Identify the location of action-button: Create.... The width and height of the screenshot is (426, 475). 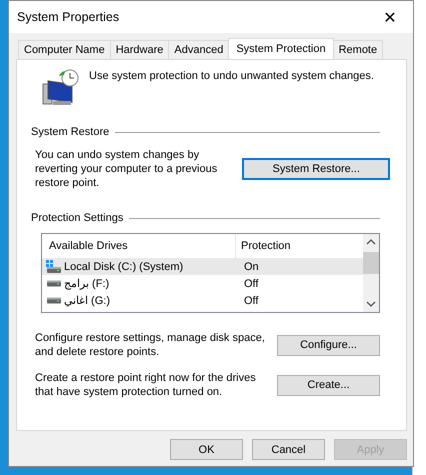
(328, 385).